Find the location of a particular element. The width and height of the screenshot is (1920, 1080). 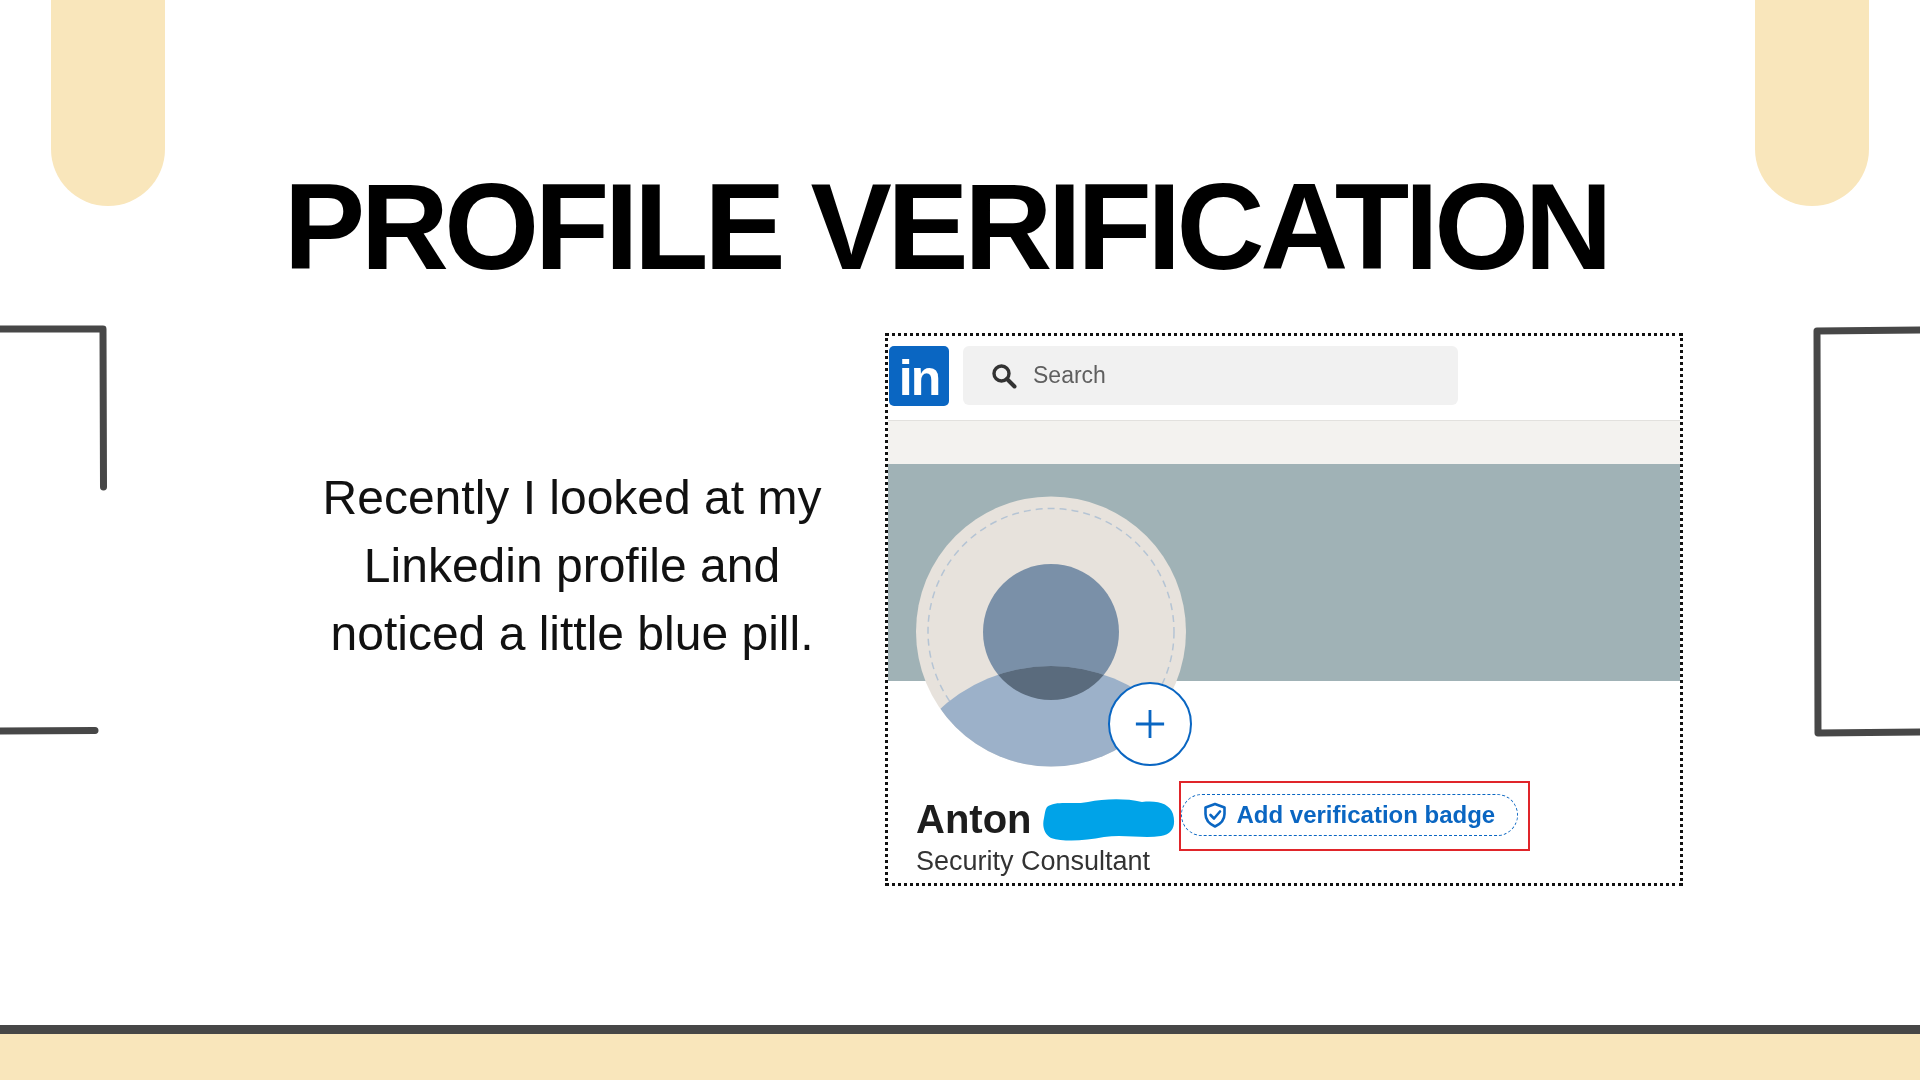

body-text: Recently I looked at my Linkedin profile and noticed a little blue pill. is located at coordinates (572, 566).